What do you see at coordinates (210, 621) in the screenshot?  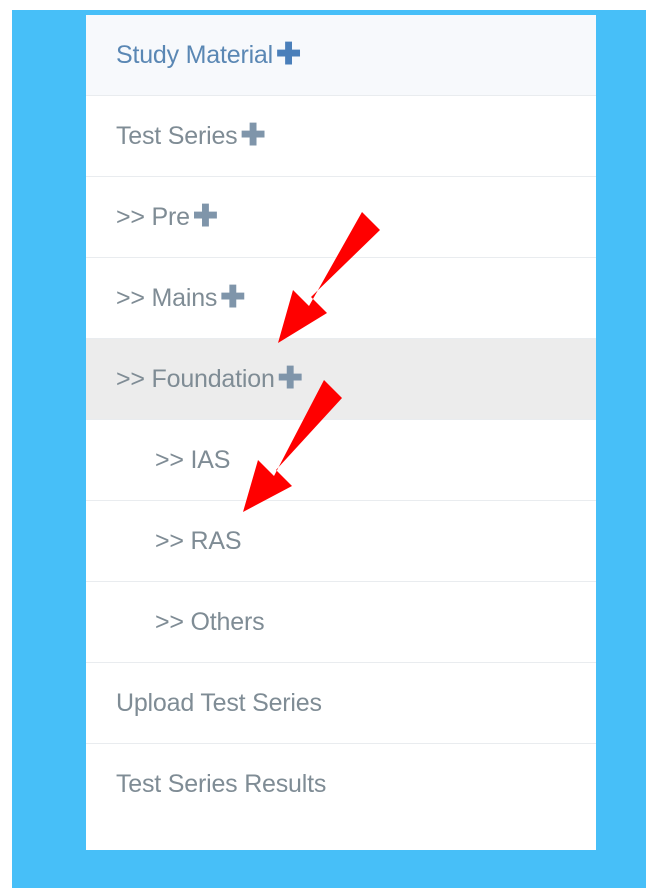 I see `menu-item-label: >> Others` at bounding box center [210, 621].